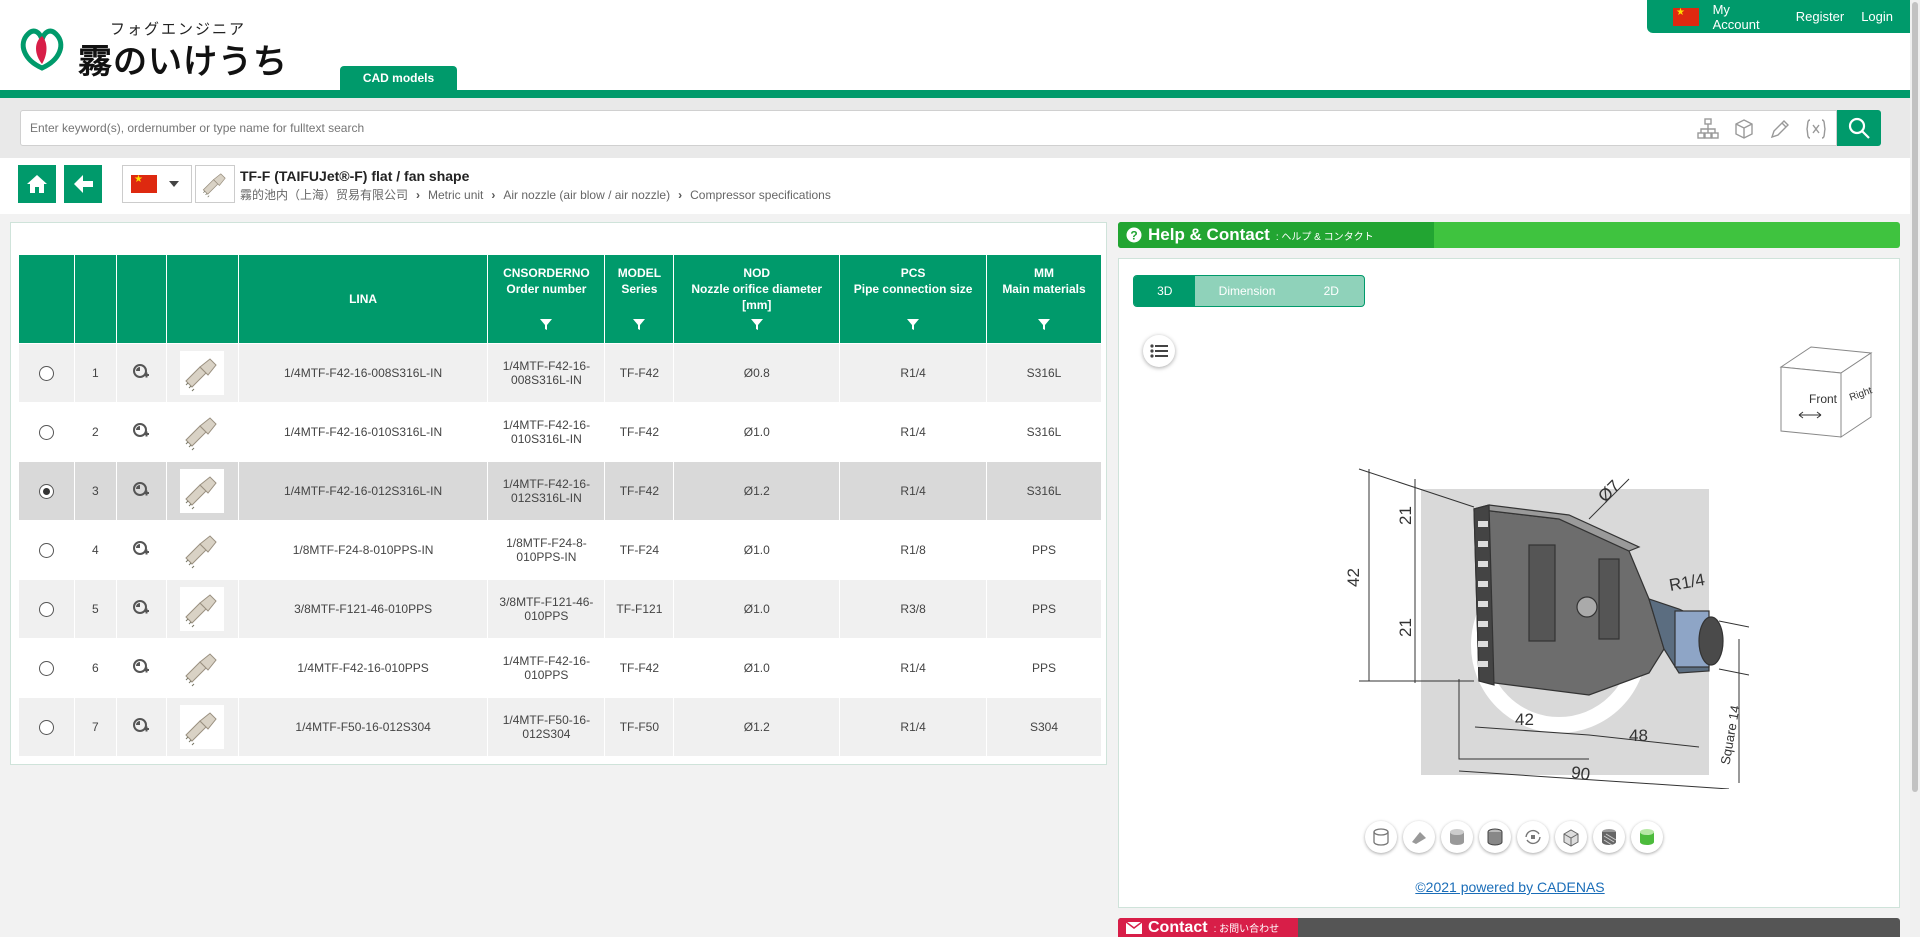 This screenshot has width=1920, height=937. What do you see at coordinates (546, 602) in the screenshot?
I see `row-order-line1: 3/8MTF-F121-46-` at bounding box center [546, 602].